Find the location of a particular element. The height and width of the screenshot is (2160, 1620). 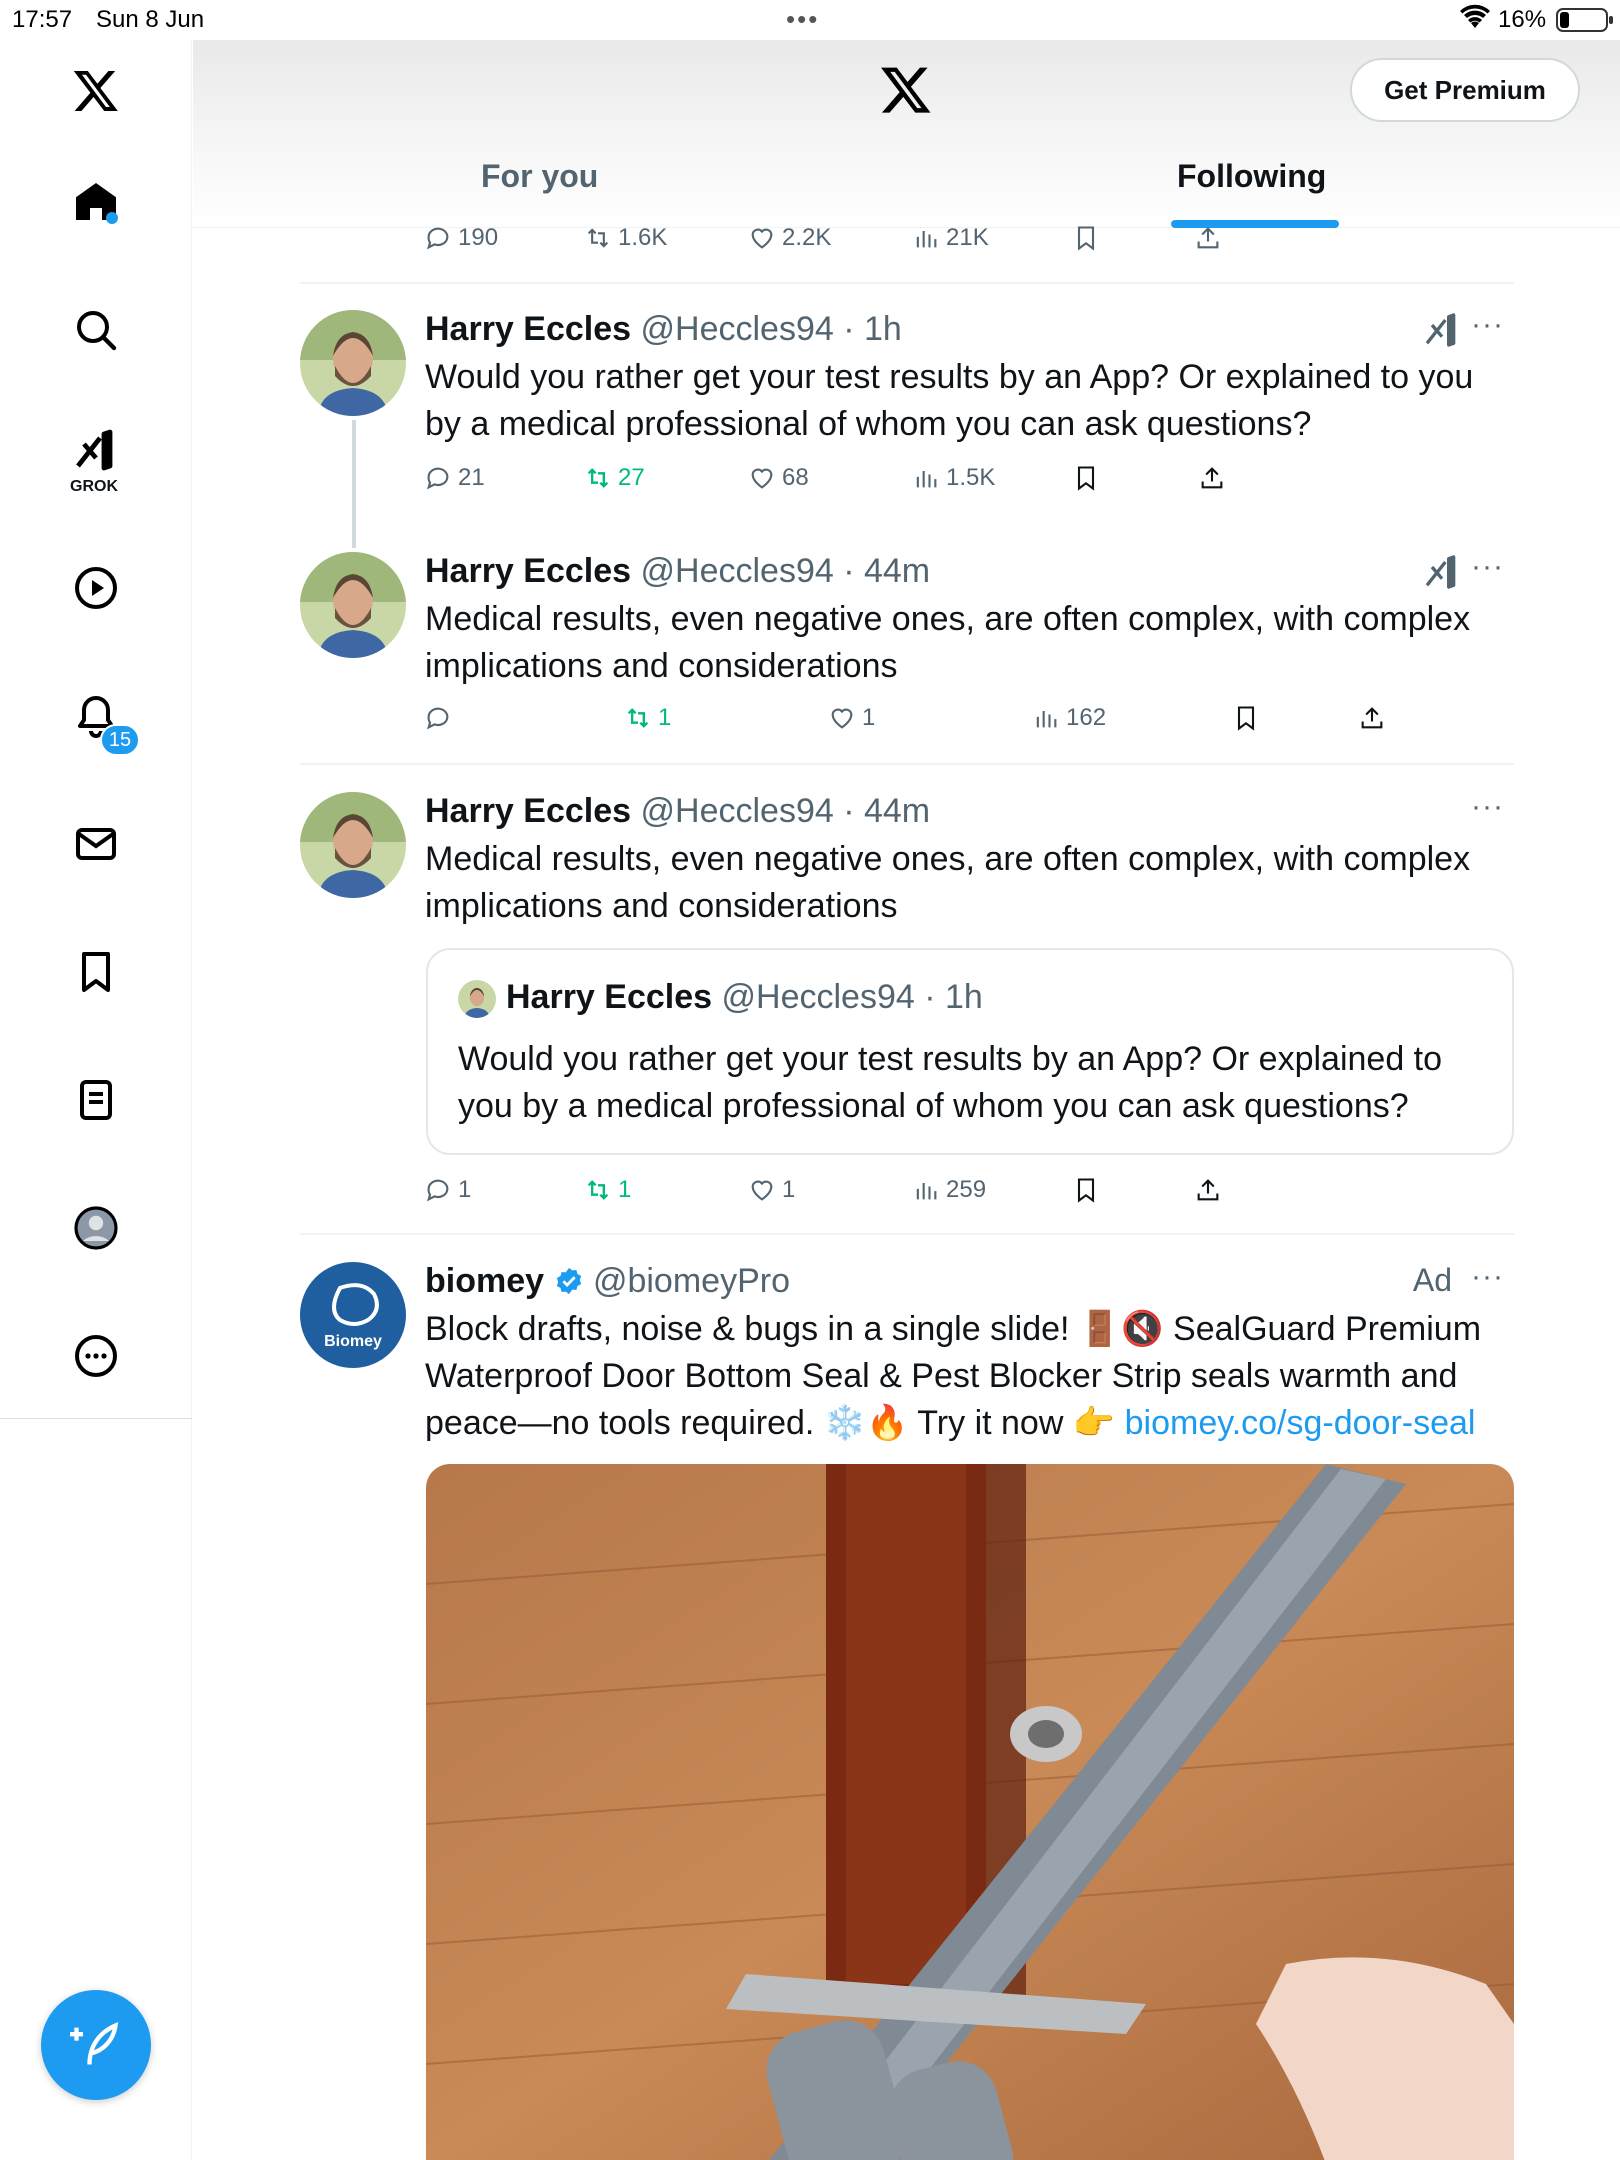

reply-button: 190 is located at coordinates (461, 238).